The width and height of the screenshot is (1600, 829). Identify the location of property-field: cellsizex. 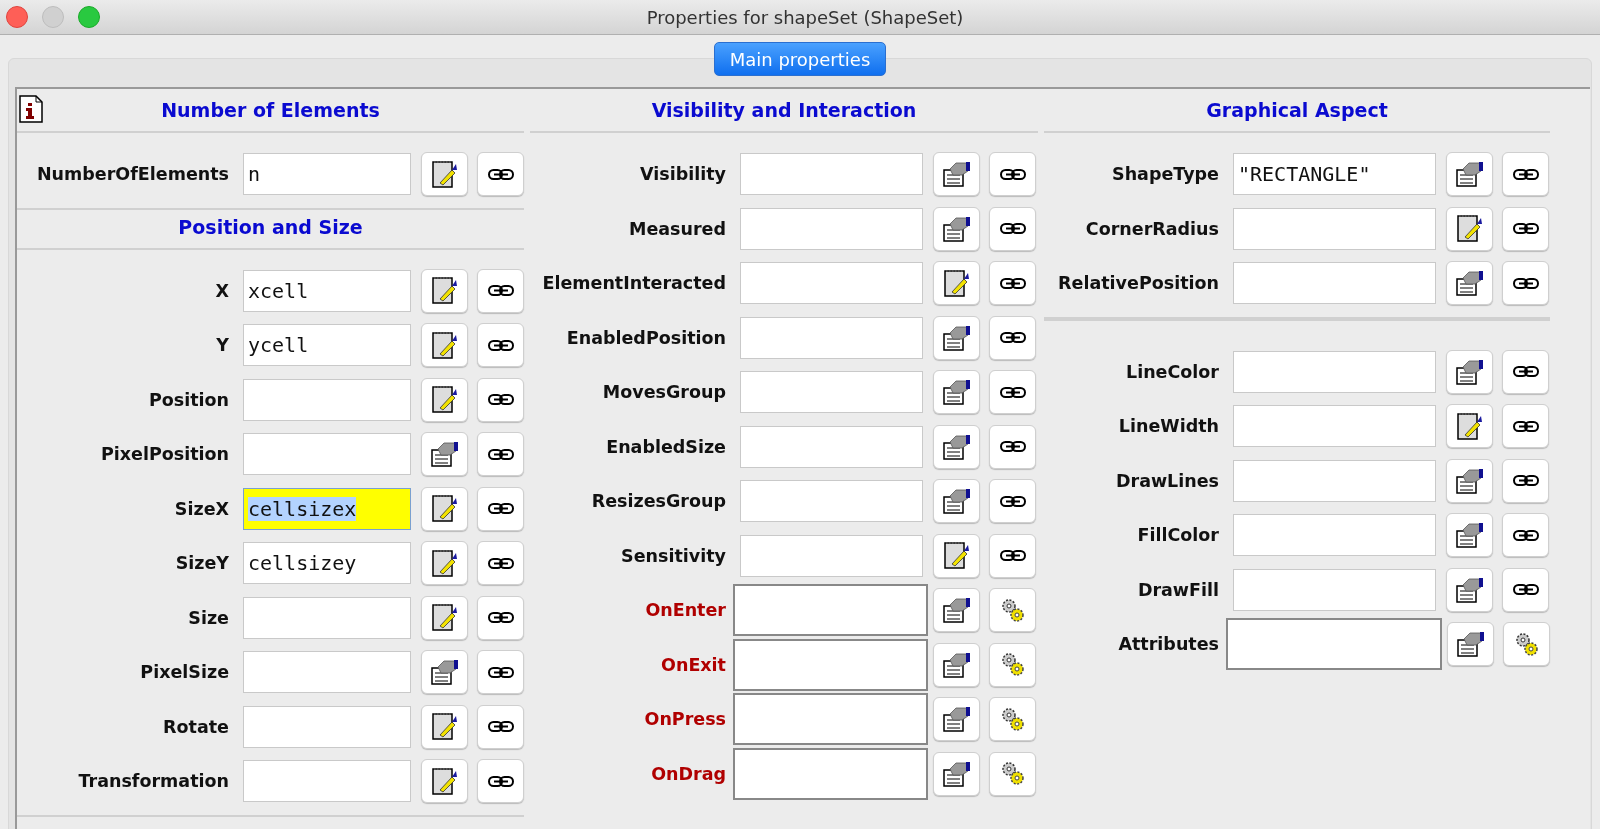
(327, 508).